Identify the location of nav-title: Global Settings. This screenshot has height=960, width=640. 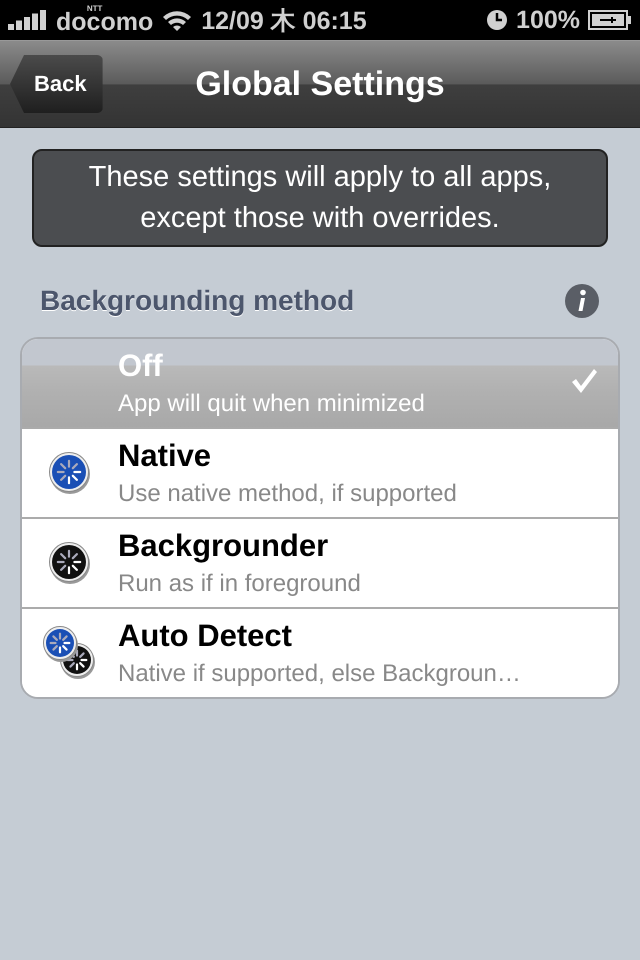
(320, 84).